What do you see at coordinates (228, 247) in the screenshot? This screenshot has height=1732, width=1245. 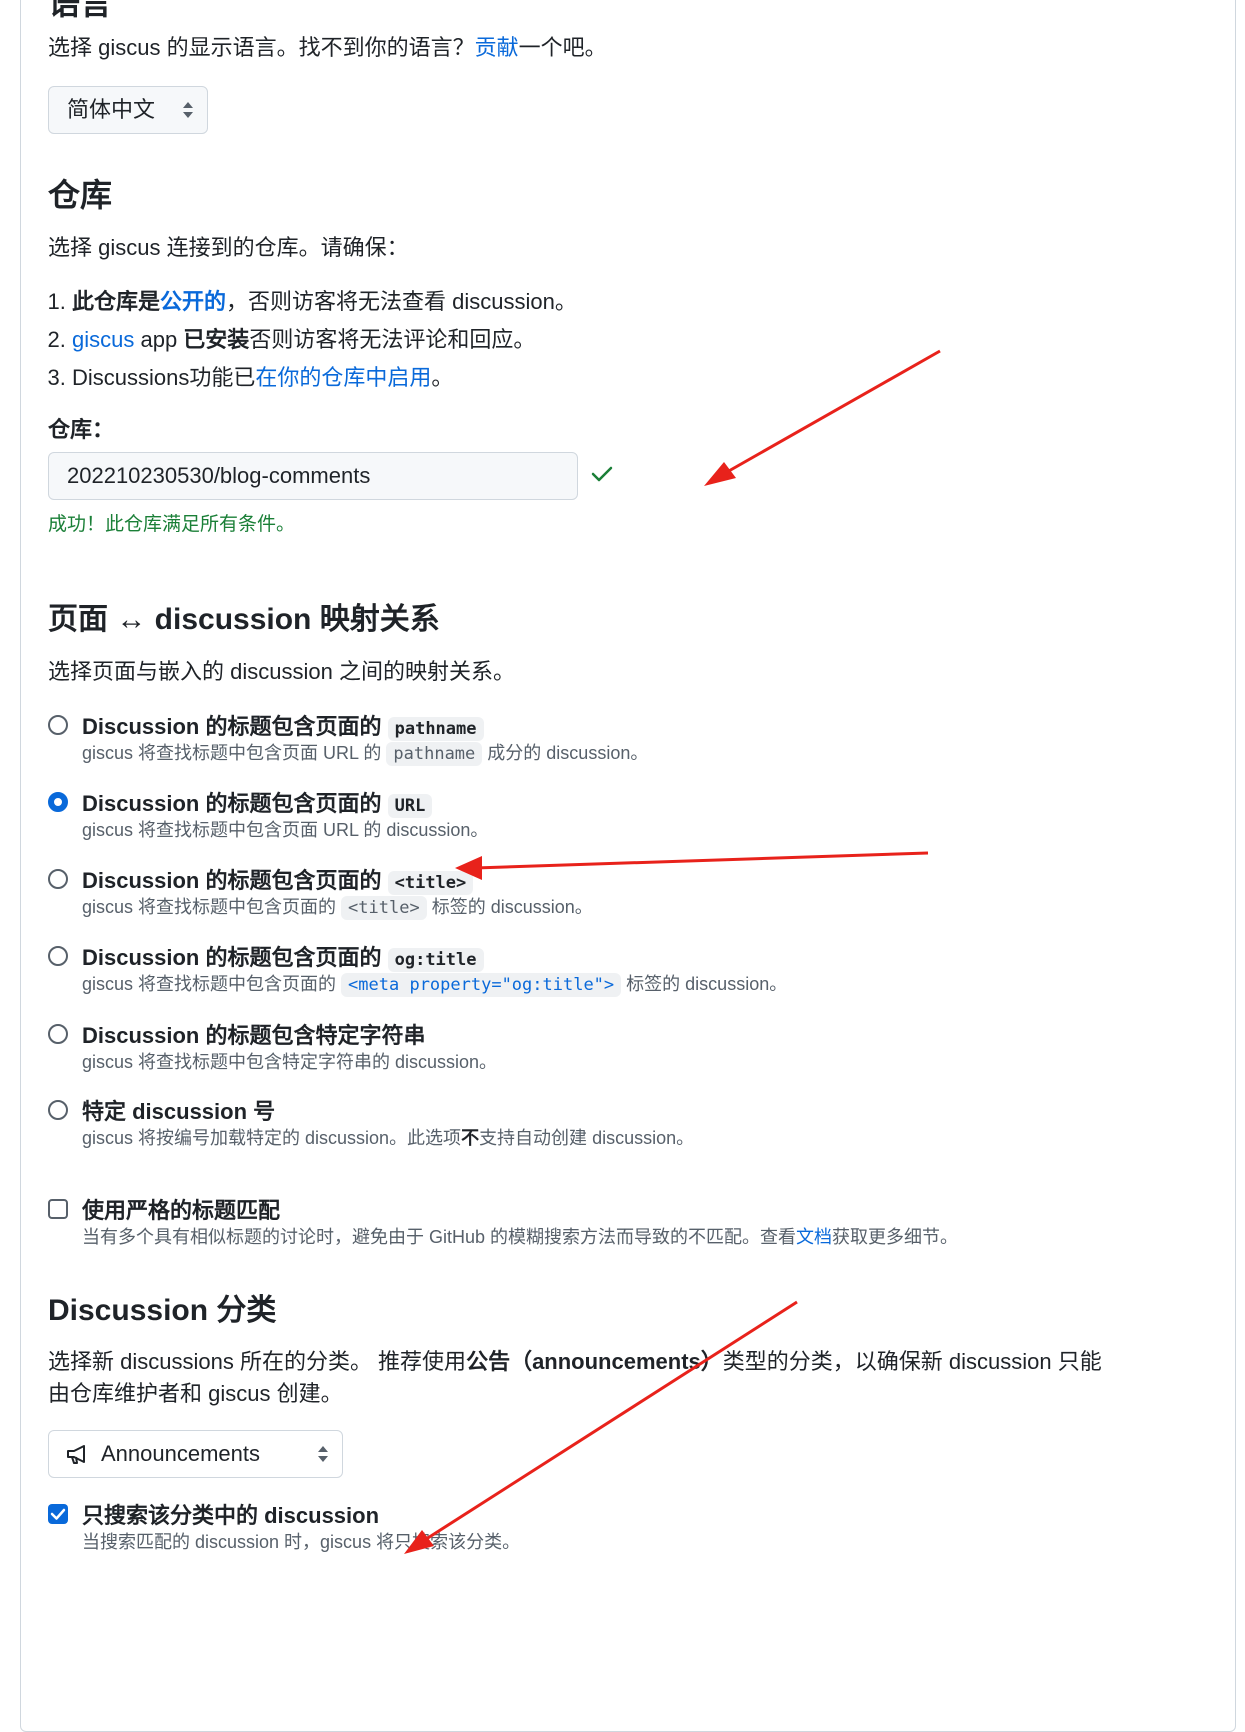 I see `repository-desc: 选择 giscus 连接到的仓库。请确保：` at bounding box center [228, 247].